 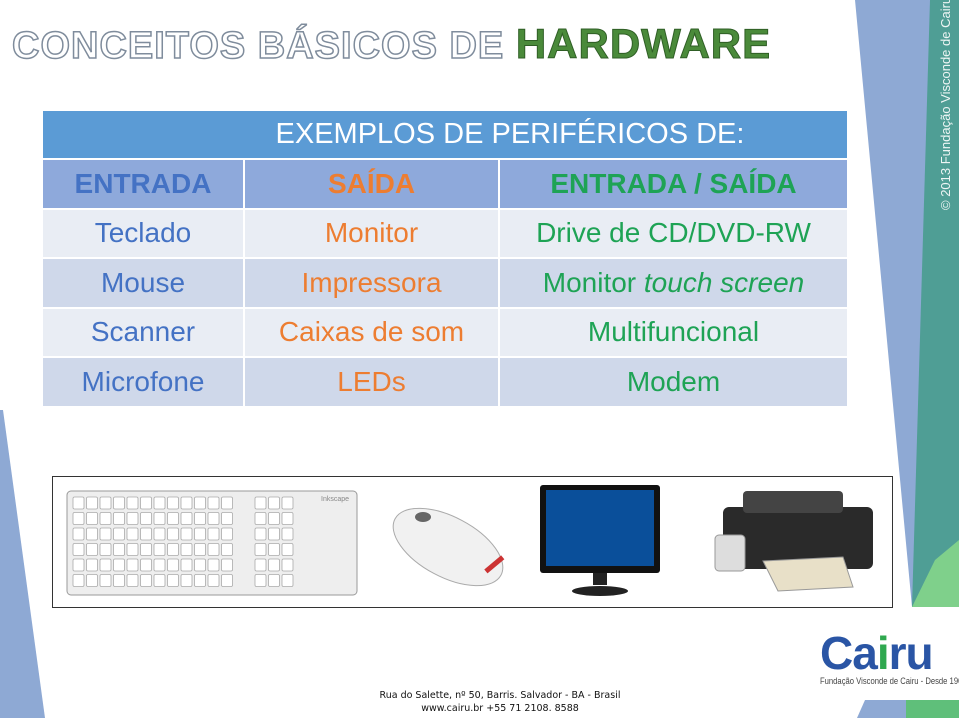 I want to click on slide-title: CONCEITOS BÁSICOS DE HARDWARE, so click(x=391, y=44).